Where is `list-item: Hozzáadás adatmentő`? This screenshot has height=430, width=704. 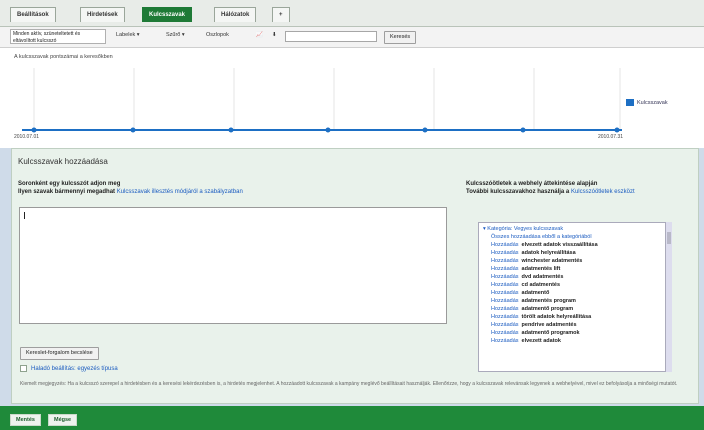
list-item: Hozzáadás adatmentő is located at coordinates (520, 293).